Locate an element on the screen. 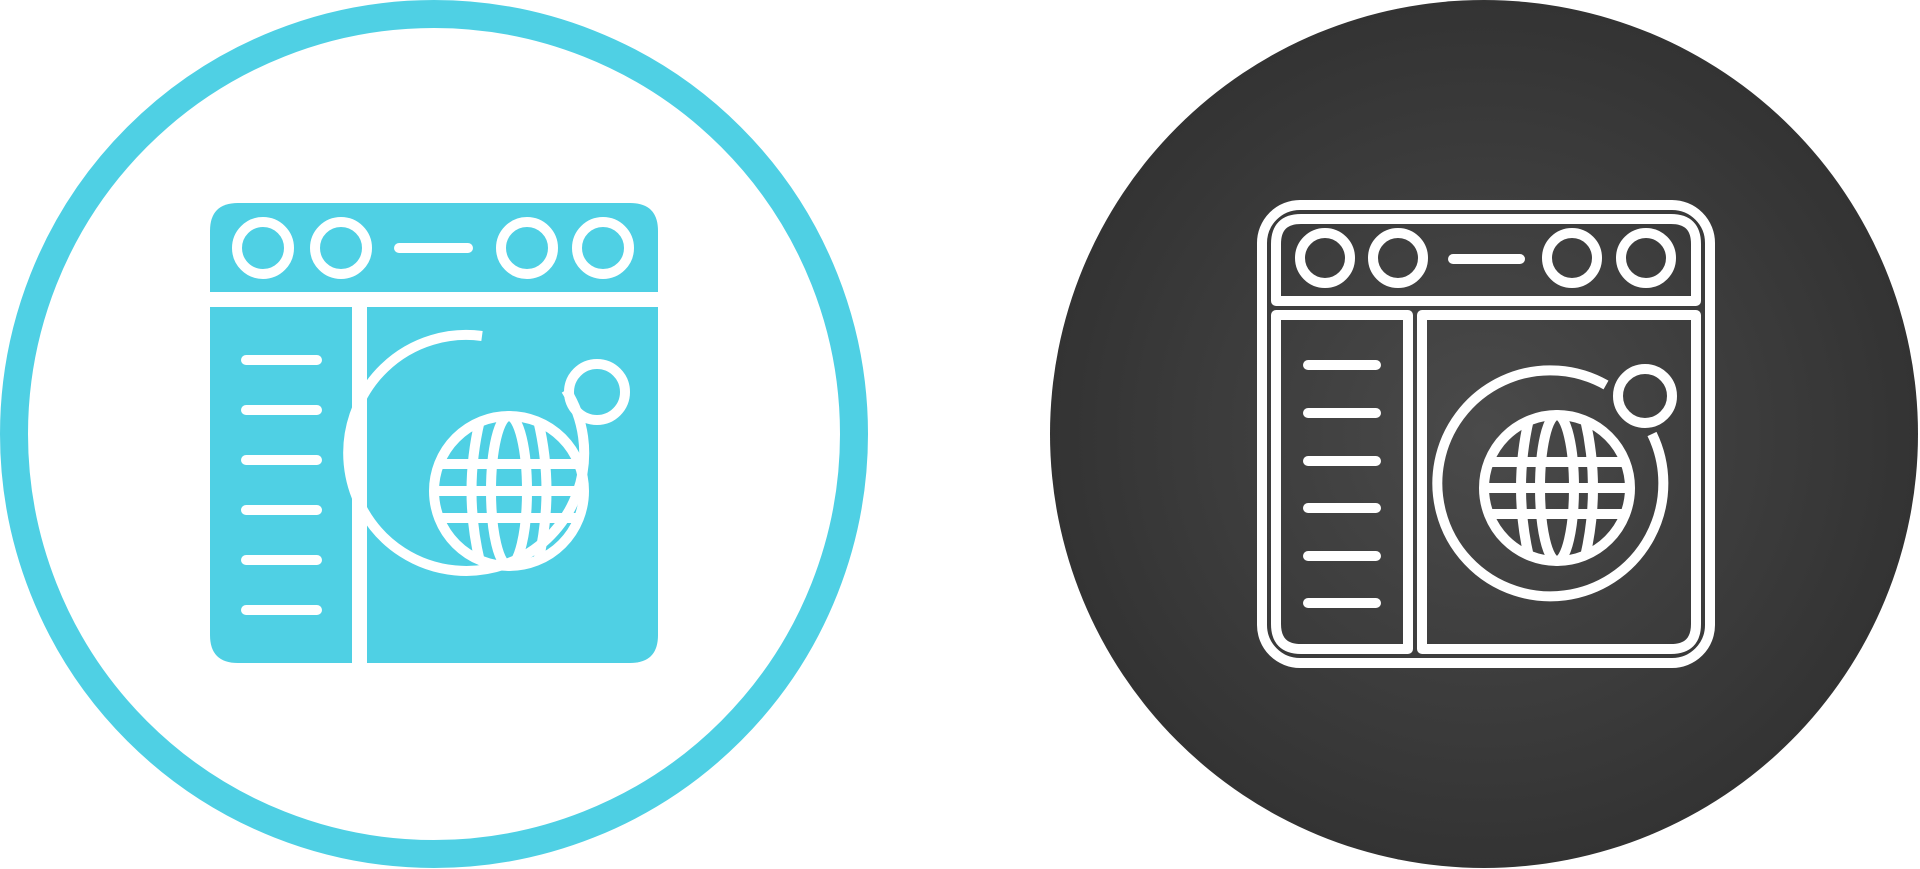 The image size is (1920, 869). glyph-main-panel is located at coordinates (512, 485).